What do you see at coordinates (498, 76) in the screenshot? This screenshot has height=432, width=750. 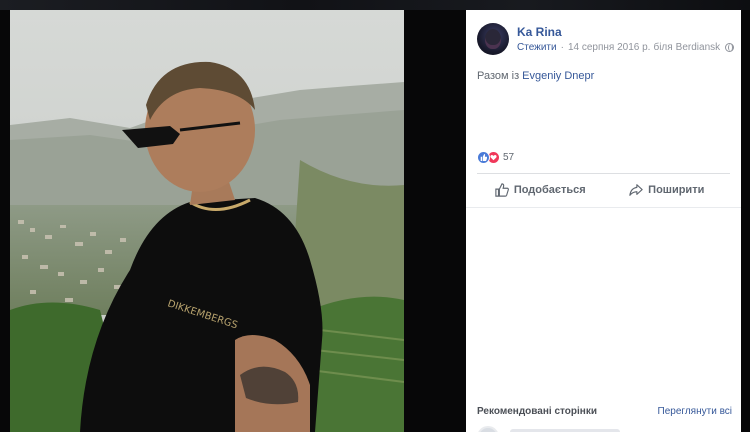 I see `with-prefix: Разом із` at bounding box center [498, 76].